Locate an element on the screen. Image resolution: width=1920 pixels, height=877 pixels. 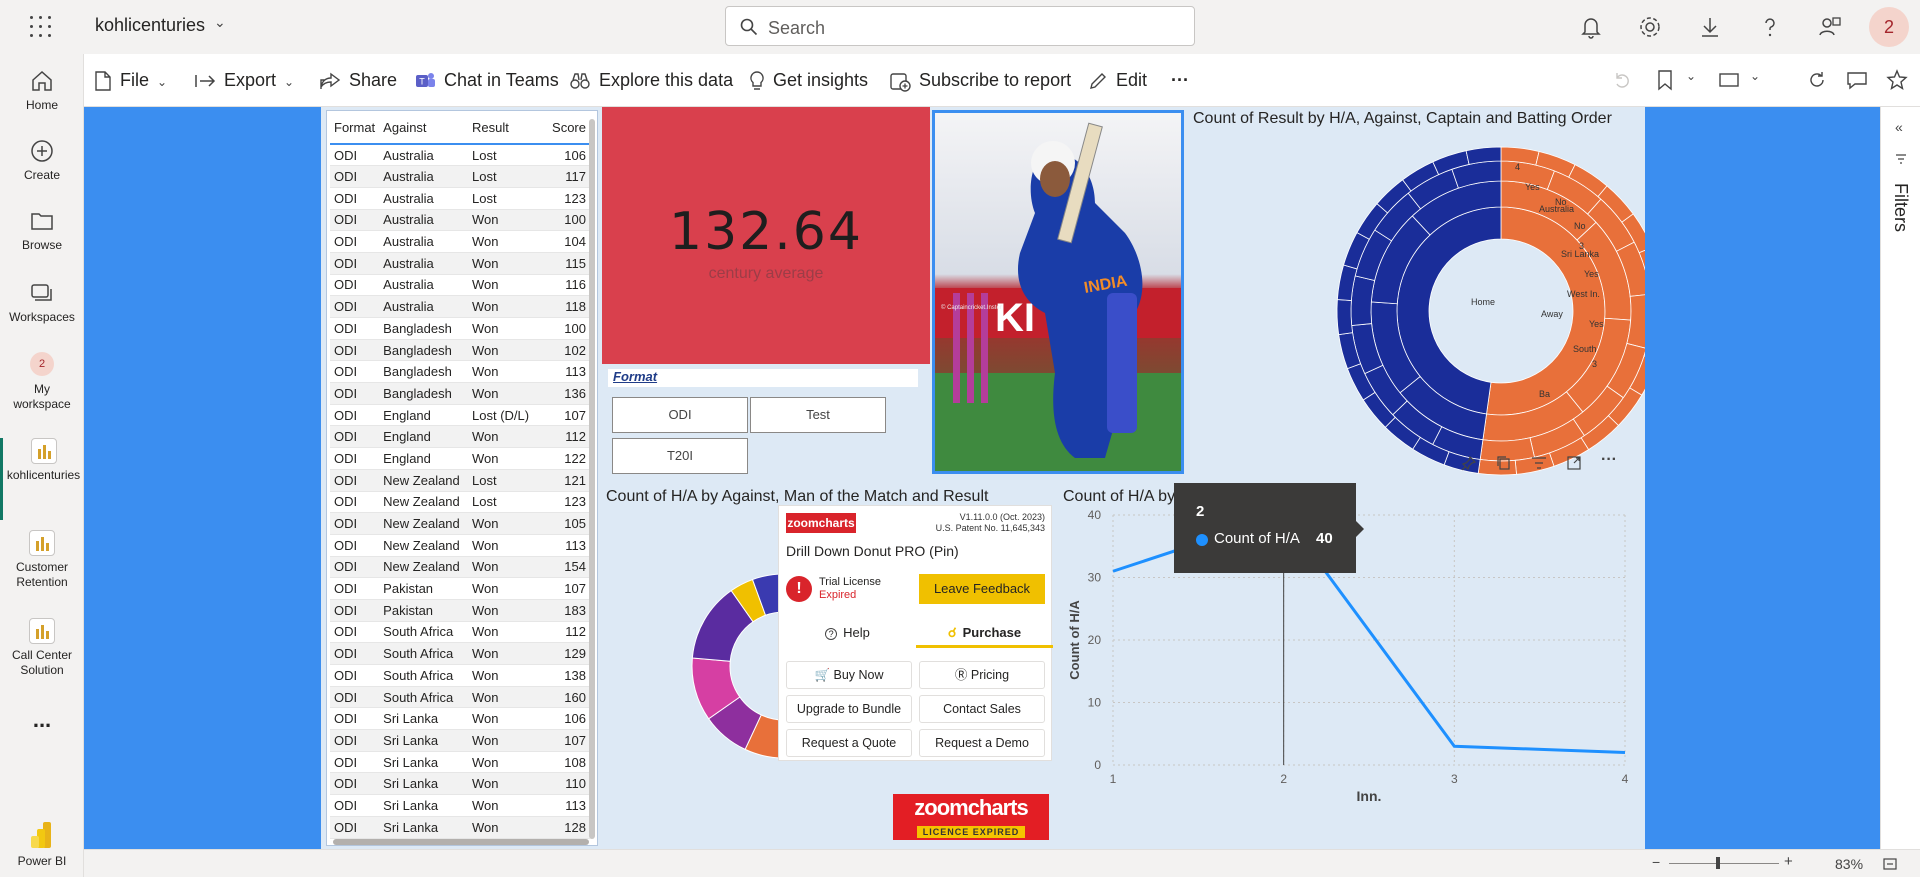
table-row: ODI Bangladesh Won 102 is located at coordinates (460, 350).